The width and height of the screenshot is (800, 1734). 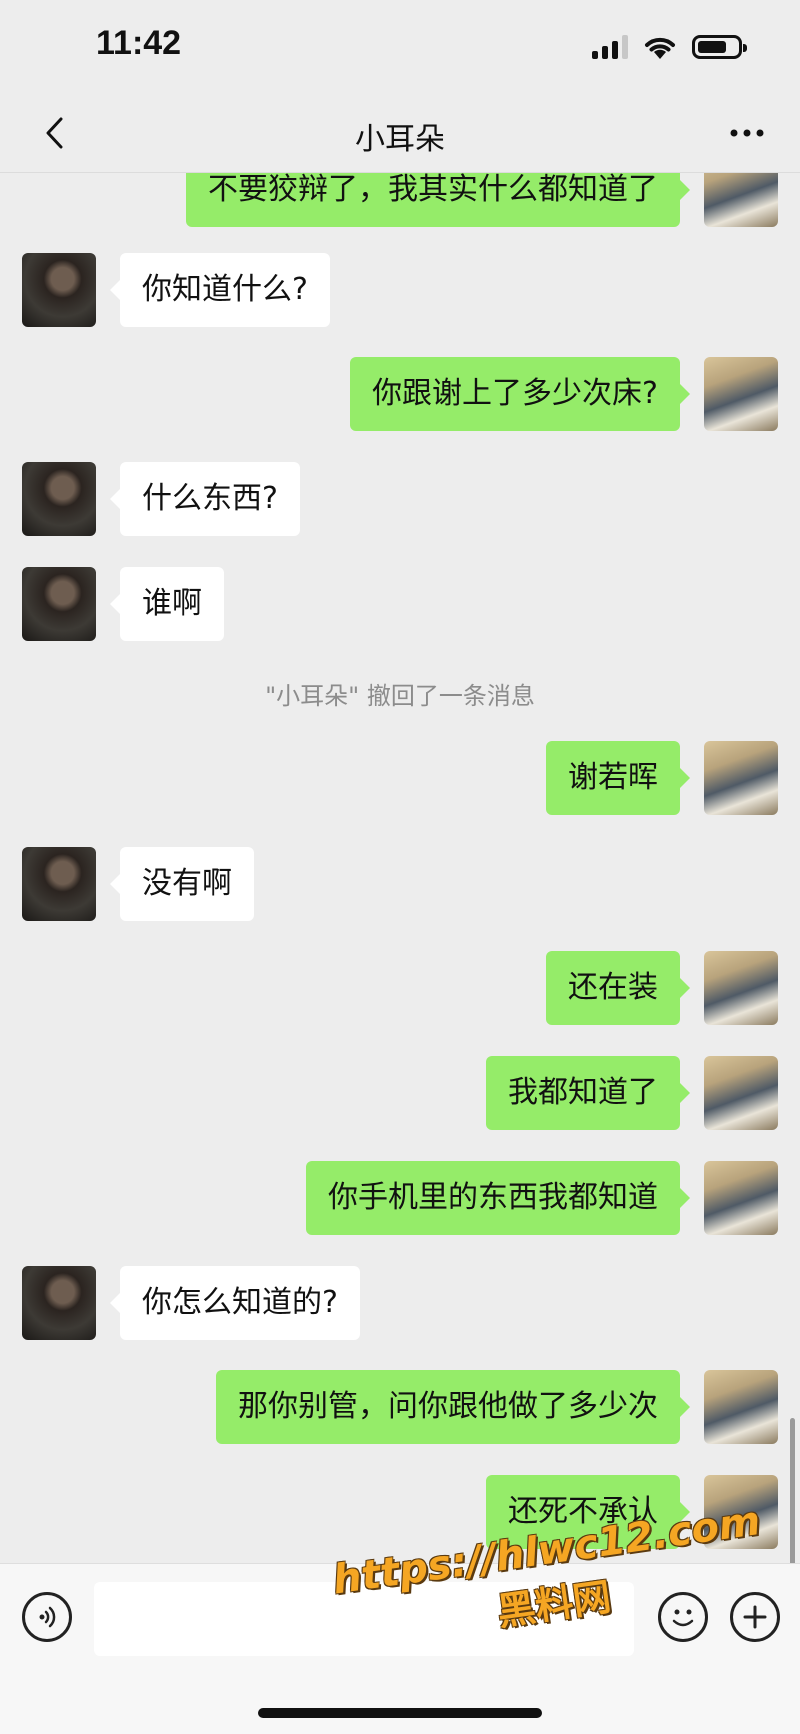 I want to click on message-bubble-contact: 谁啊, so click(x=167, y=604).